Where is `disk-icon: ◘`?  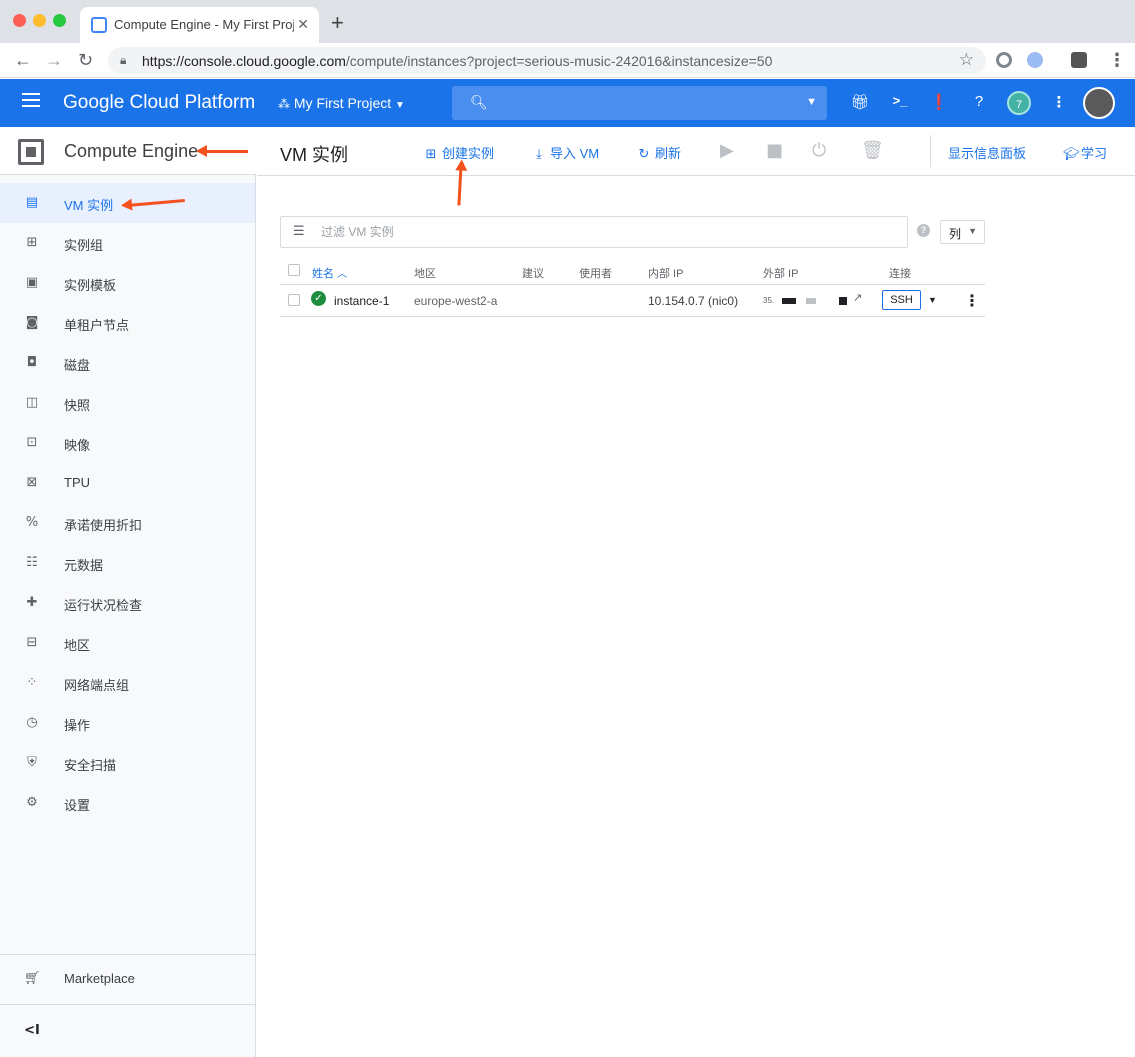
disk-icon: ◘ is located at coordinates (32, 362).